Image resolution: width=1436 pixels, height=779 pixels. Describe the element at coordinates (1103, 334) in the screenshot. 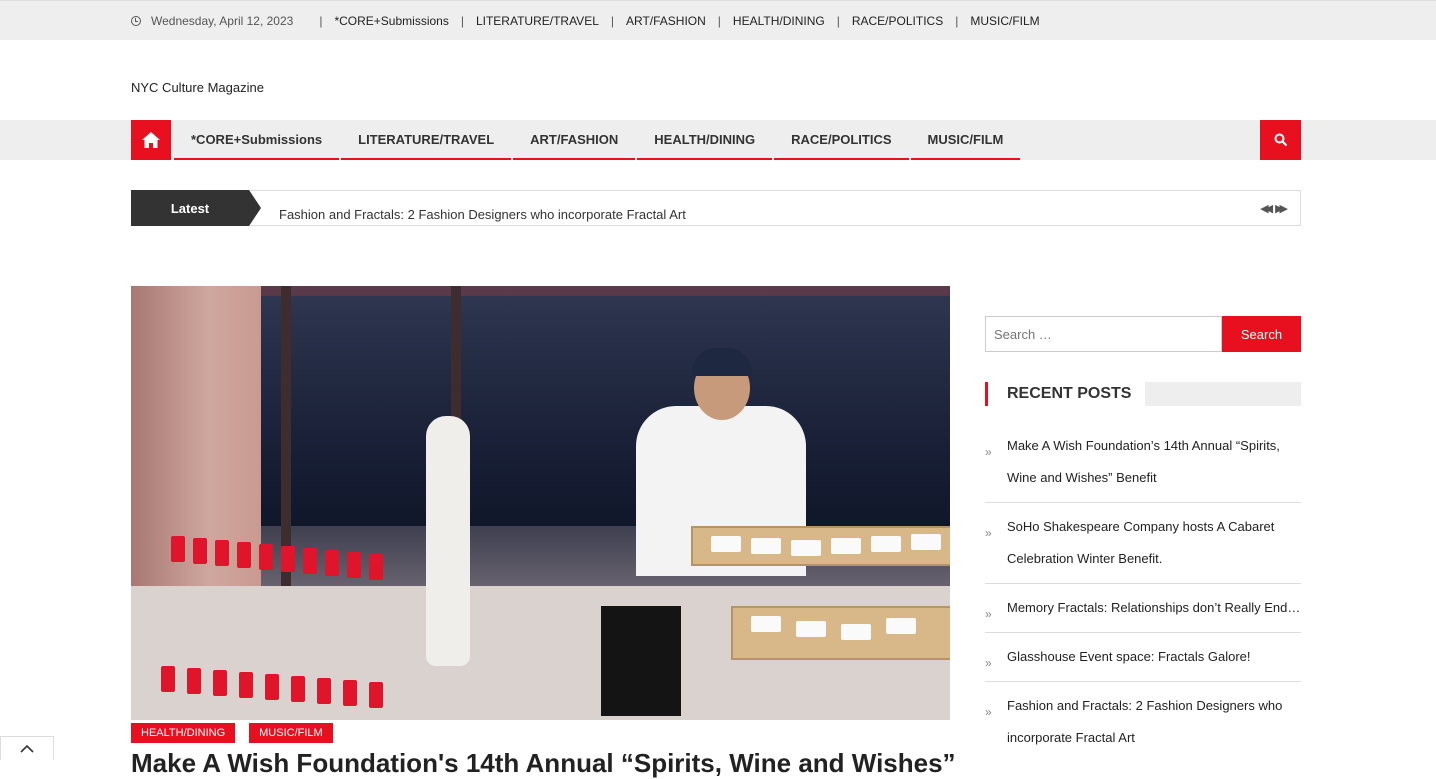

I see `search-input` at that location.